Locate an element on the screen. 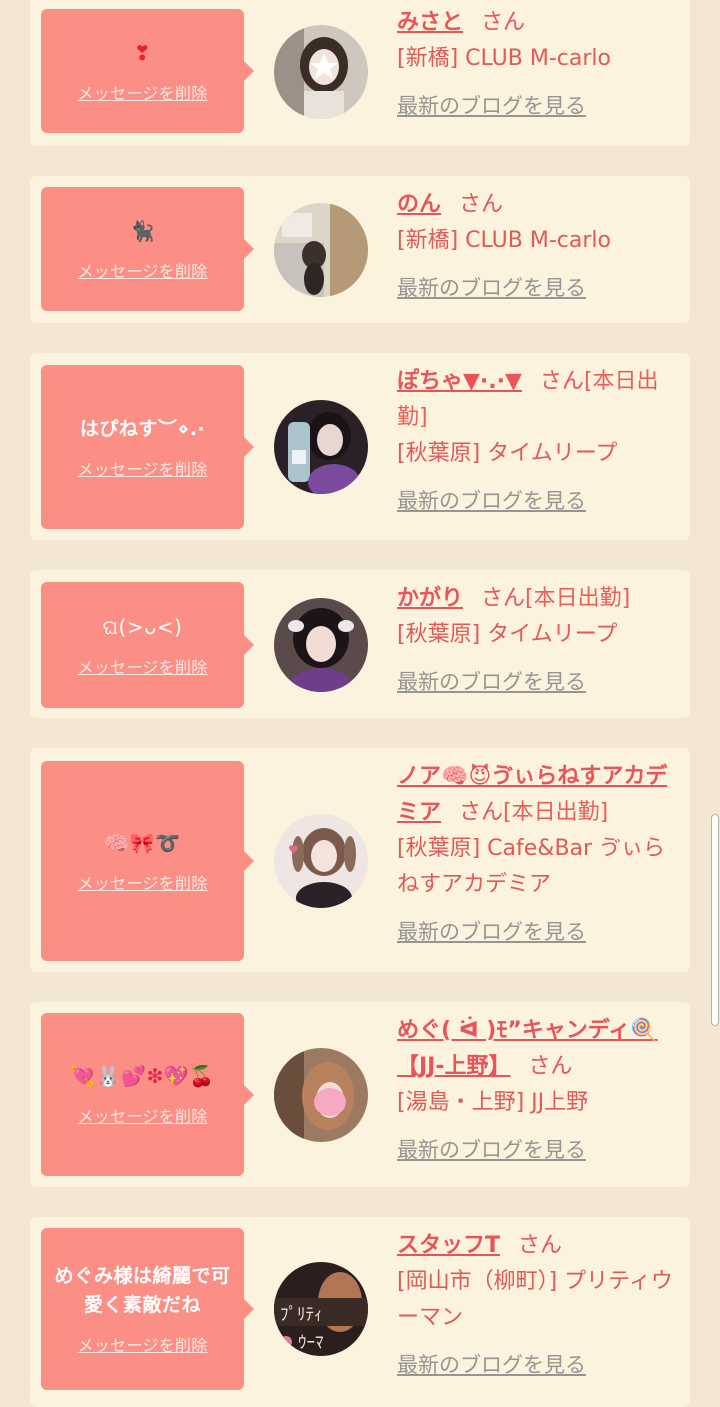 This screenshot has height=1407, width=720. message-text: めぐみ様は綺麗で可愛く素敵だね is located at coordinates (142, 1290).